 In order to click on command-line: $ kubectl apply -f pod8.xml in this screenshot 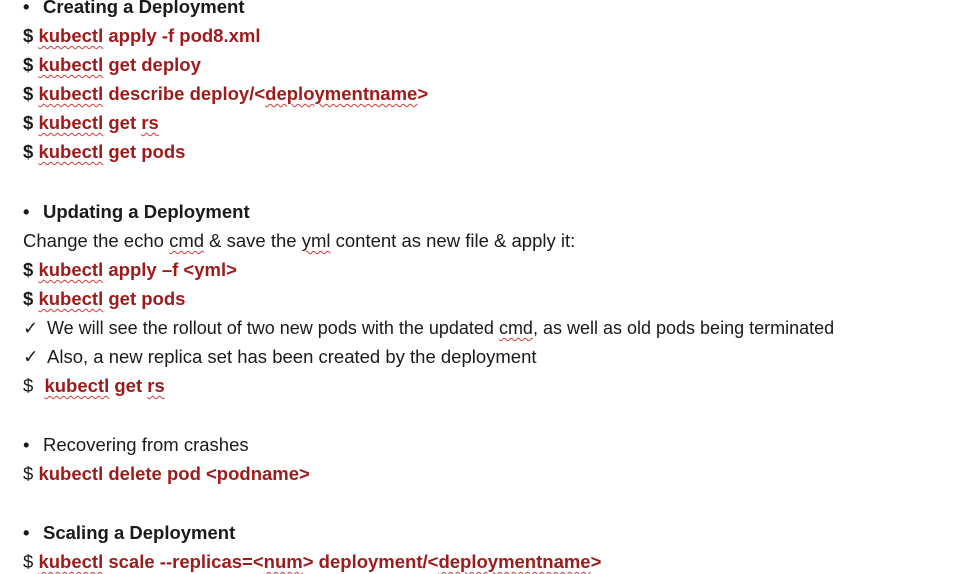, I will do `click(142, 36)`.